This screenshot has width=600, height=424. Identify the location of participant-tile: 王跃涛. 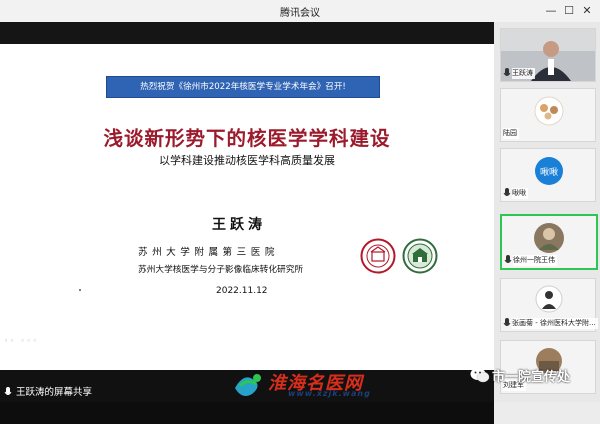
(548, 55).